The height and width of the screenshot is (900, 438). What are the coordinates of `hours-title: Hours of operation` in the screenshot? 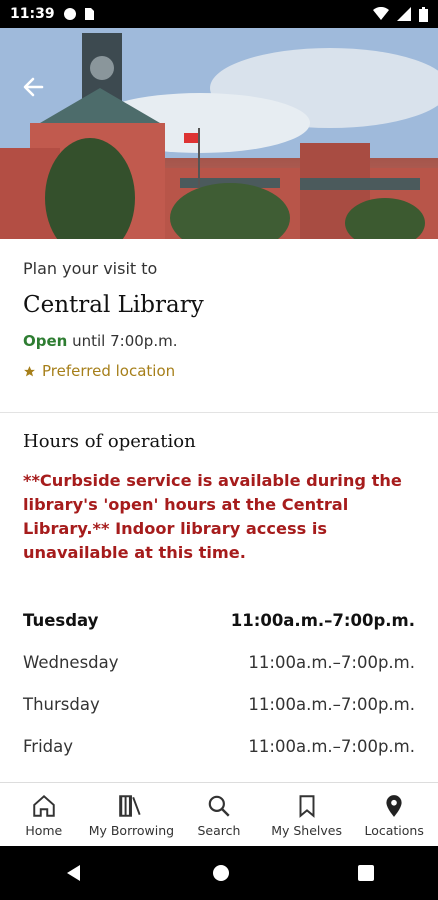 It's located at (109, 441).